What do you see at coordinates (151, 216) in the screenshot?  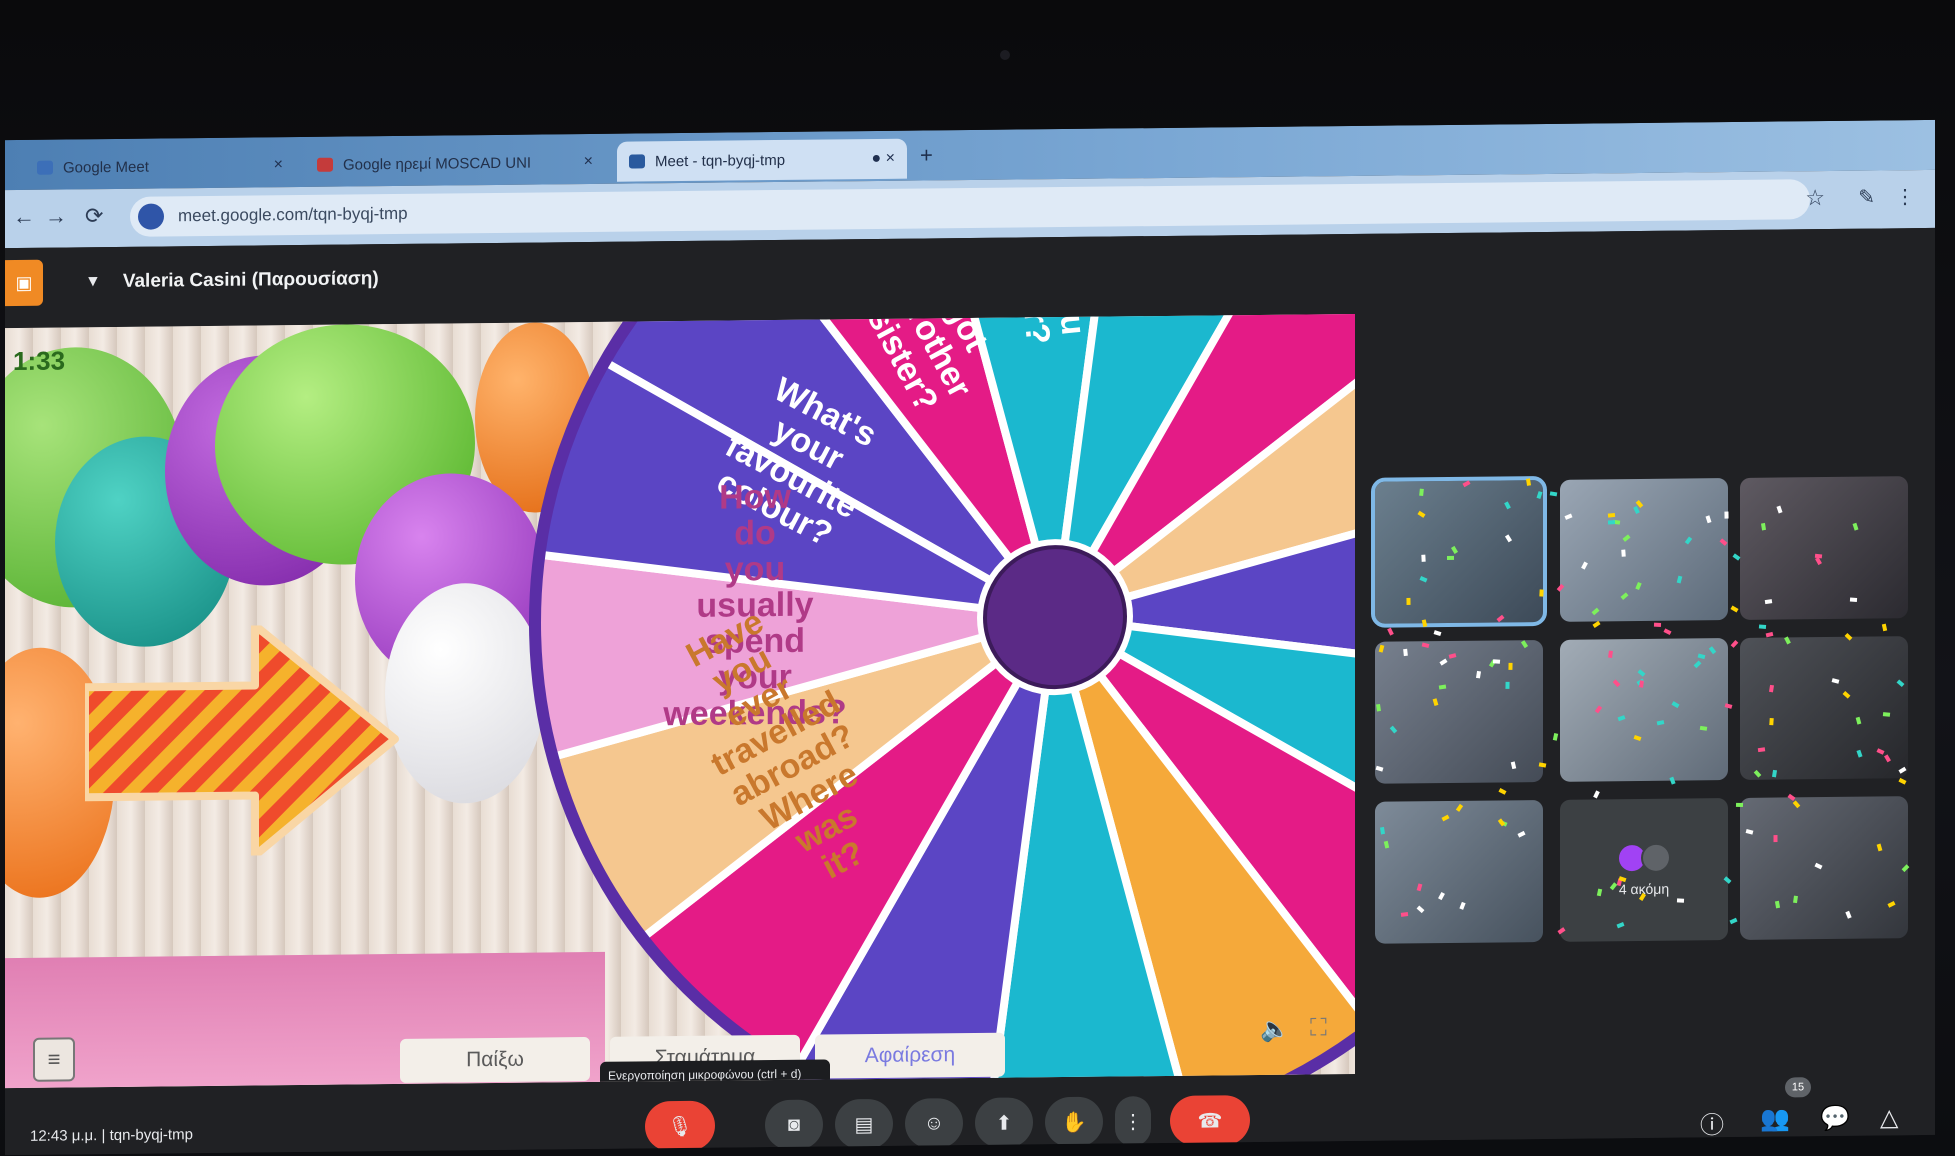 I see `site-info-icon` at bounding box center [151, 216].